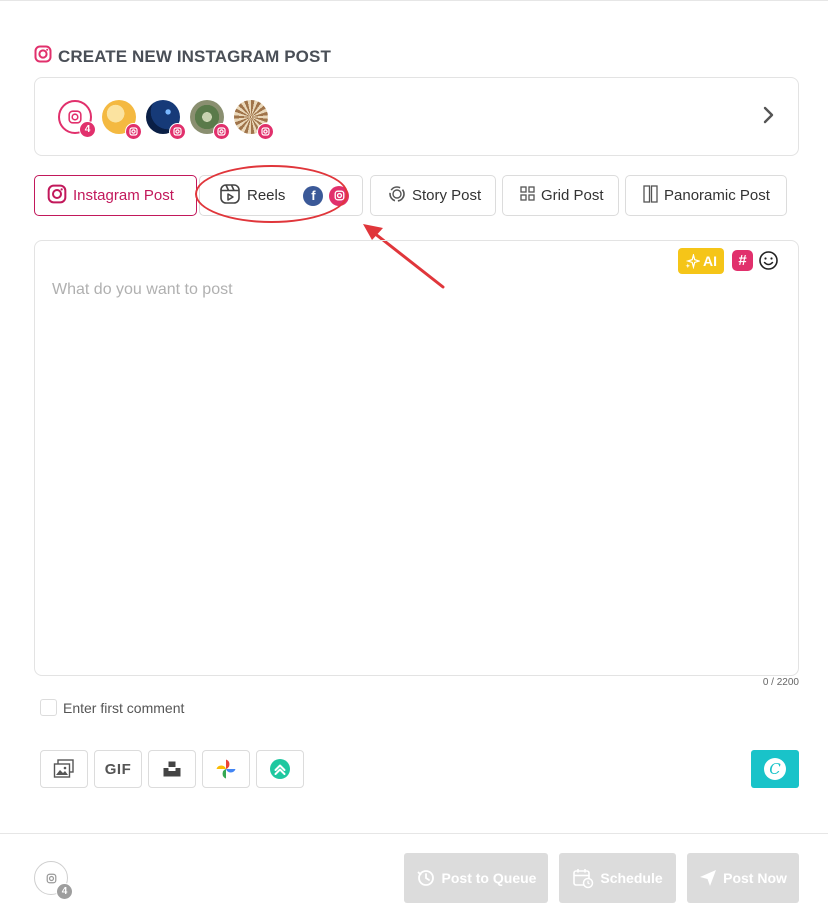 The image size is (828, 921). I want to click on top-divider, so click(414, 0).